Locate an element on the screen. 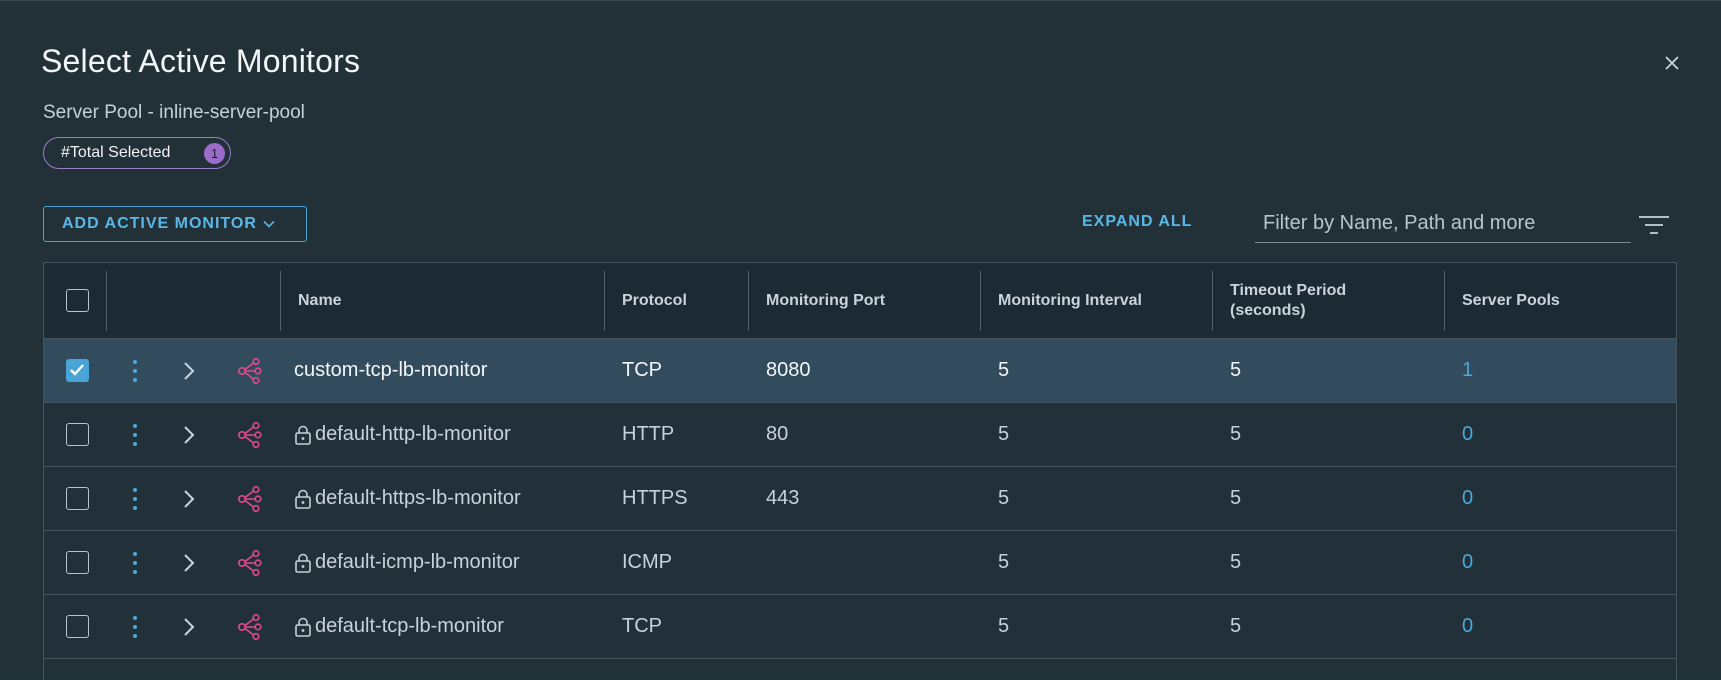 Image resolution: width=1721 pixels, height=680 pixels. monitor-name: default-https-lb-monitor is located at coordinates (418, 498).